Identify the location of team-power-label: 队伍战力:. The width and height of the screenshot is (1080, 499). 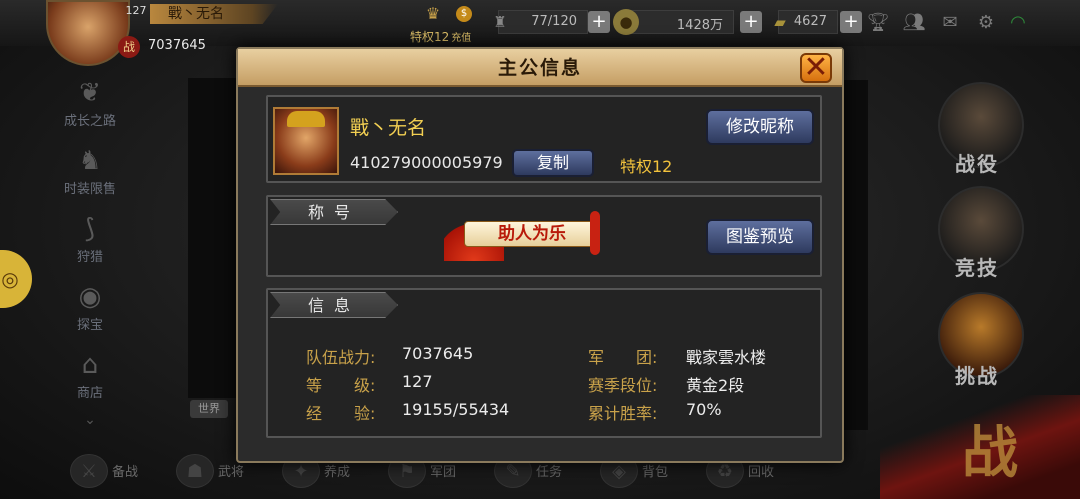
(341, 357).